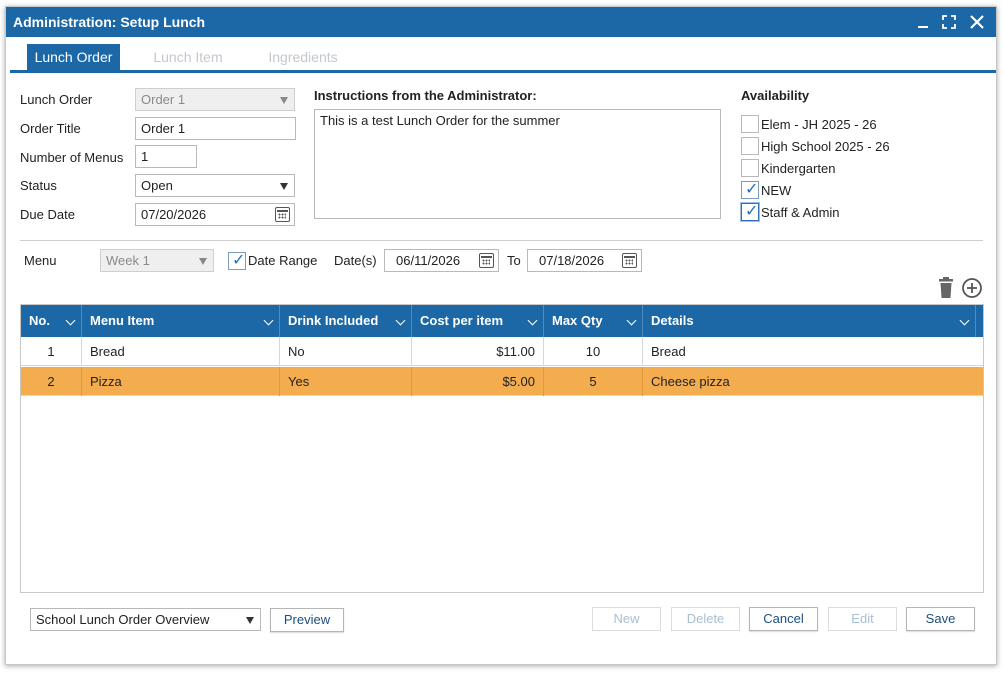 Image resolution: width=1004 pixels, height=683 pixels. Describe the element at coordinates (163, 99) in the screenshot. I see `lunch-order-value: Order 1` at that location.